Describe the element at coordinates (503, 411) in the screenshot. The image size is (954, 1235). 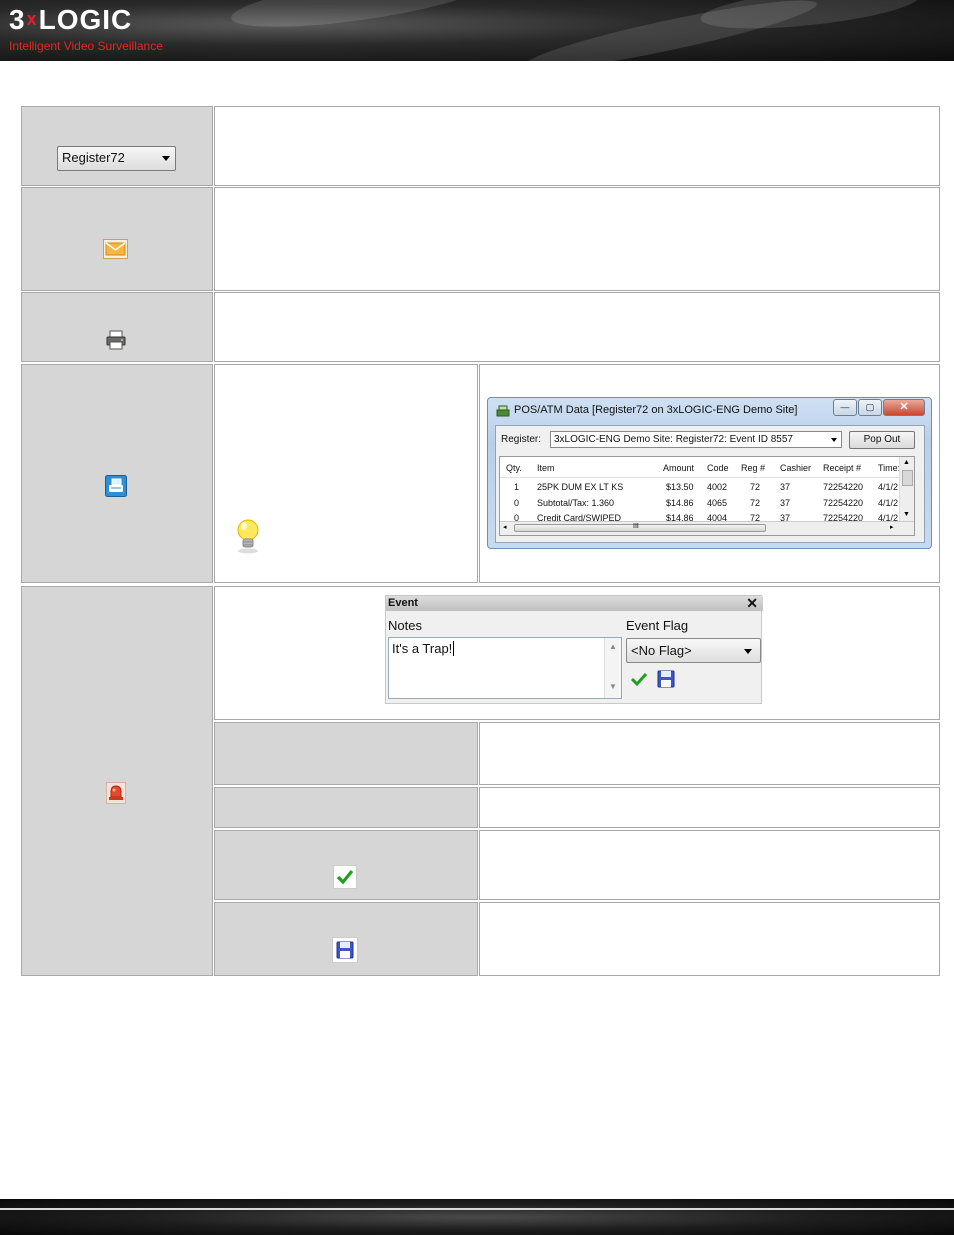
I see `pos-window-icon` at that location.